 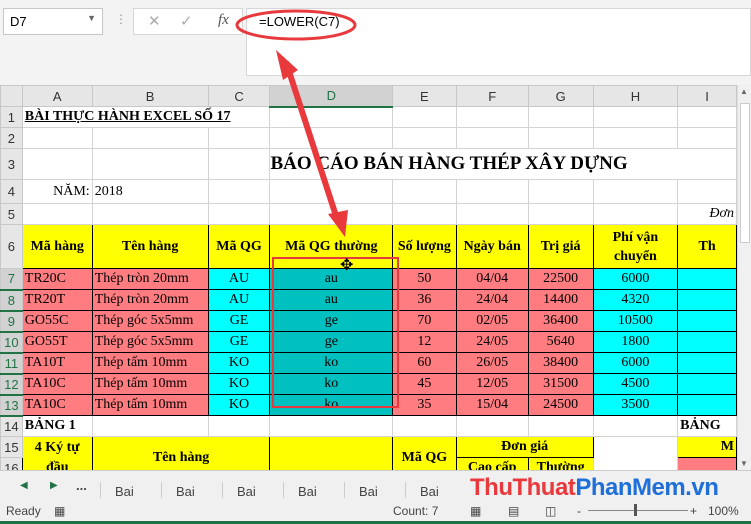 I want to click on data-cell: 36, so click(x=424, y=300).